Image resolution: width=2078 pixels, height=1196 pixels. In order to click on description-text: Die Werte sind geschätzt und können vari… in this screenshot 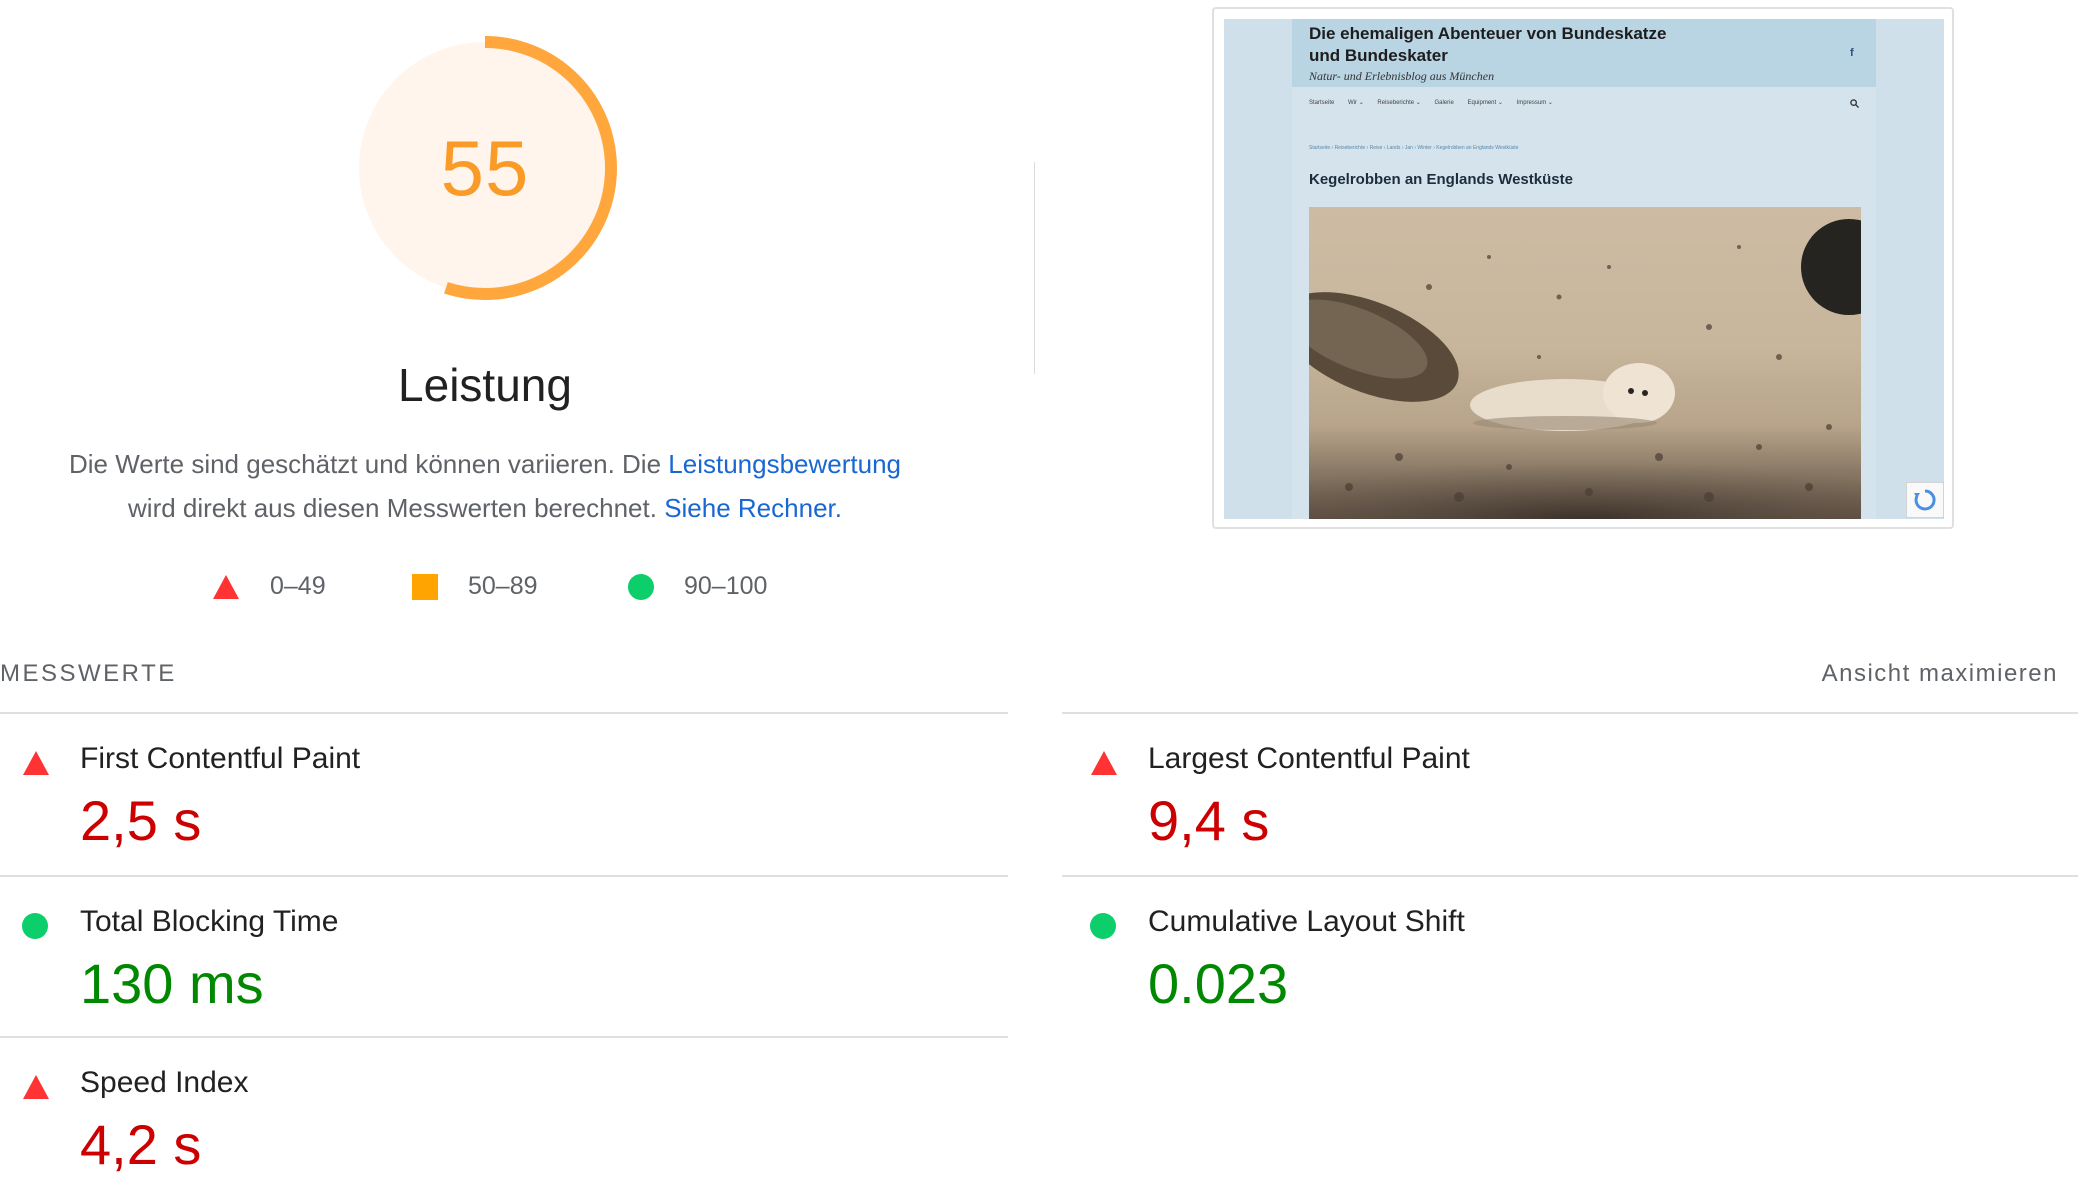, I will do `click(365, 464)`.